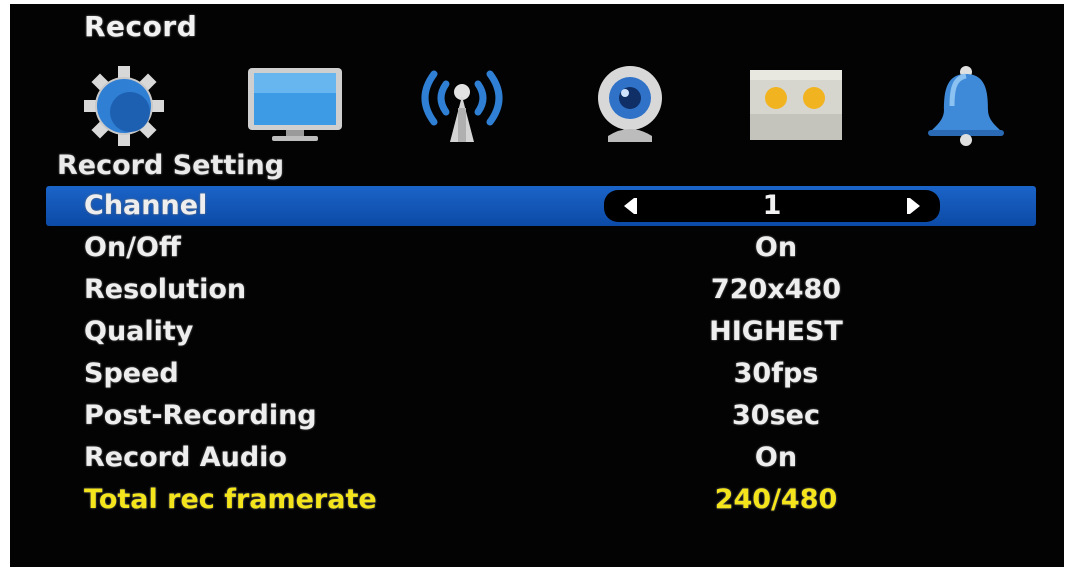  Describe the element at coordinates (124, 104) in the screenshot. I see `gear-icon` at that location.